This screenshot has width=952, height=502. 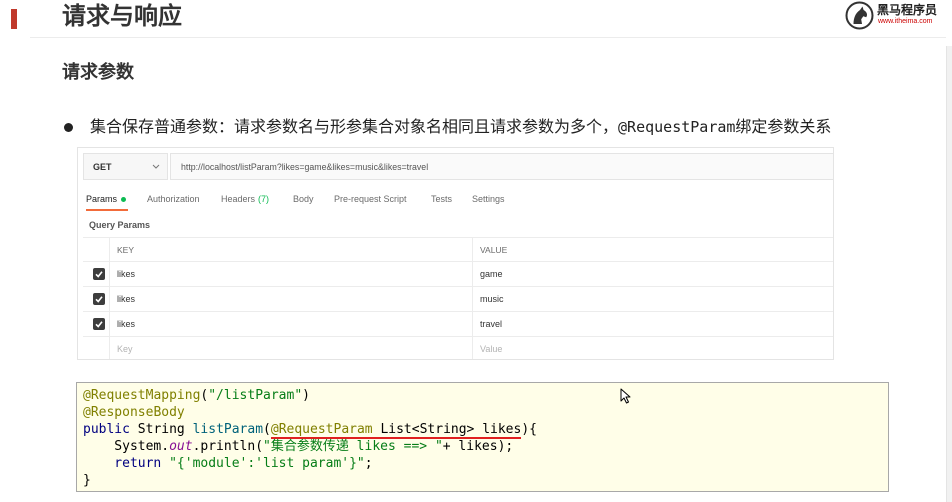 I want to click on horse-logo-icon, so click(x=859, y=15).